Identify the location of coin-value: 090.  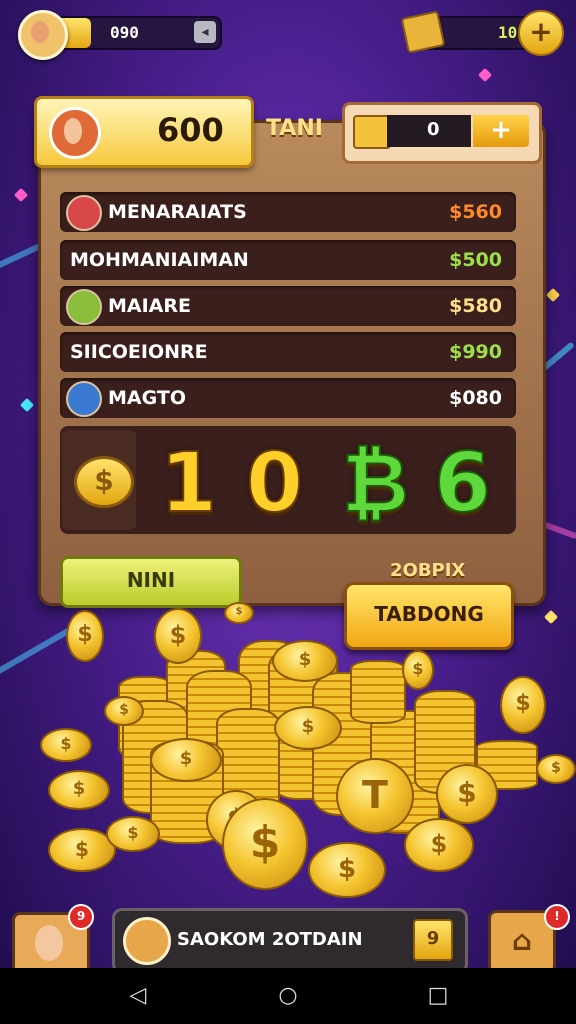
(124, 32).